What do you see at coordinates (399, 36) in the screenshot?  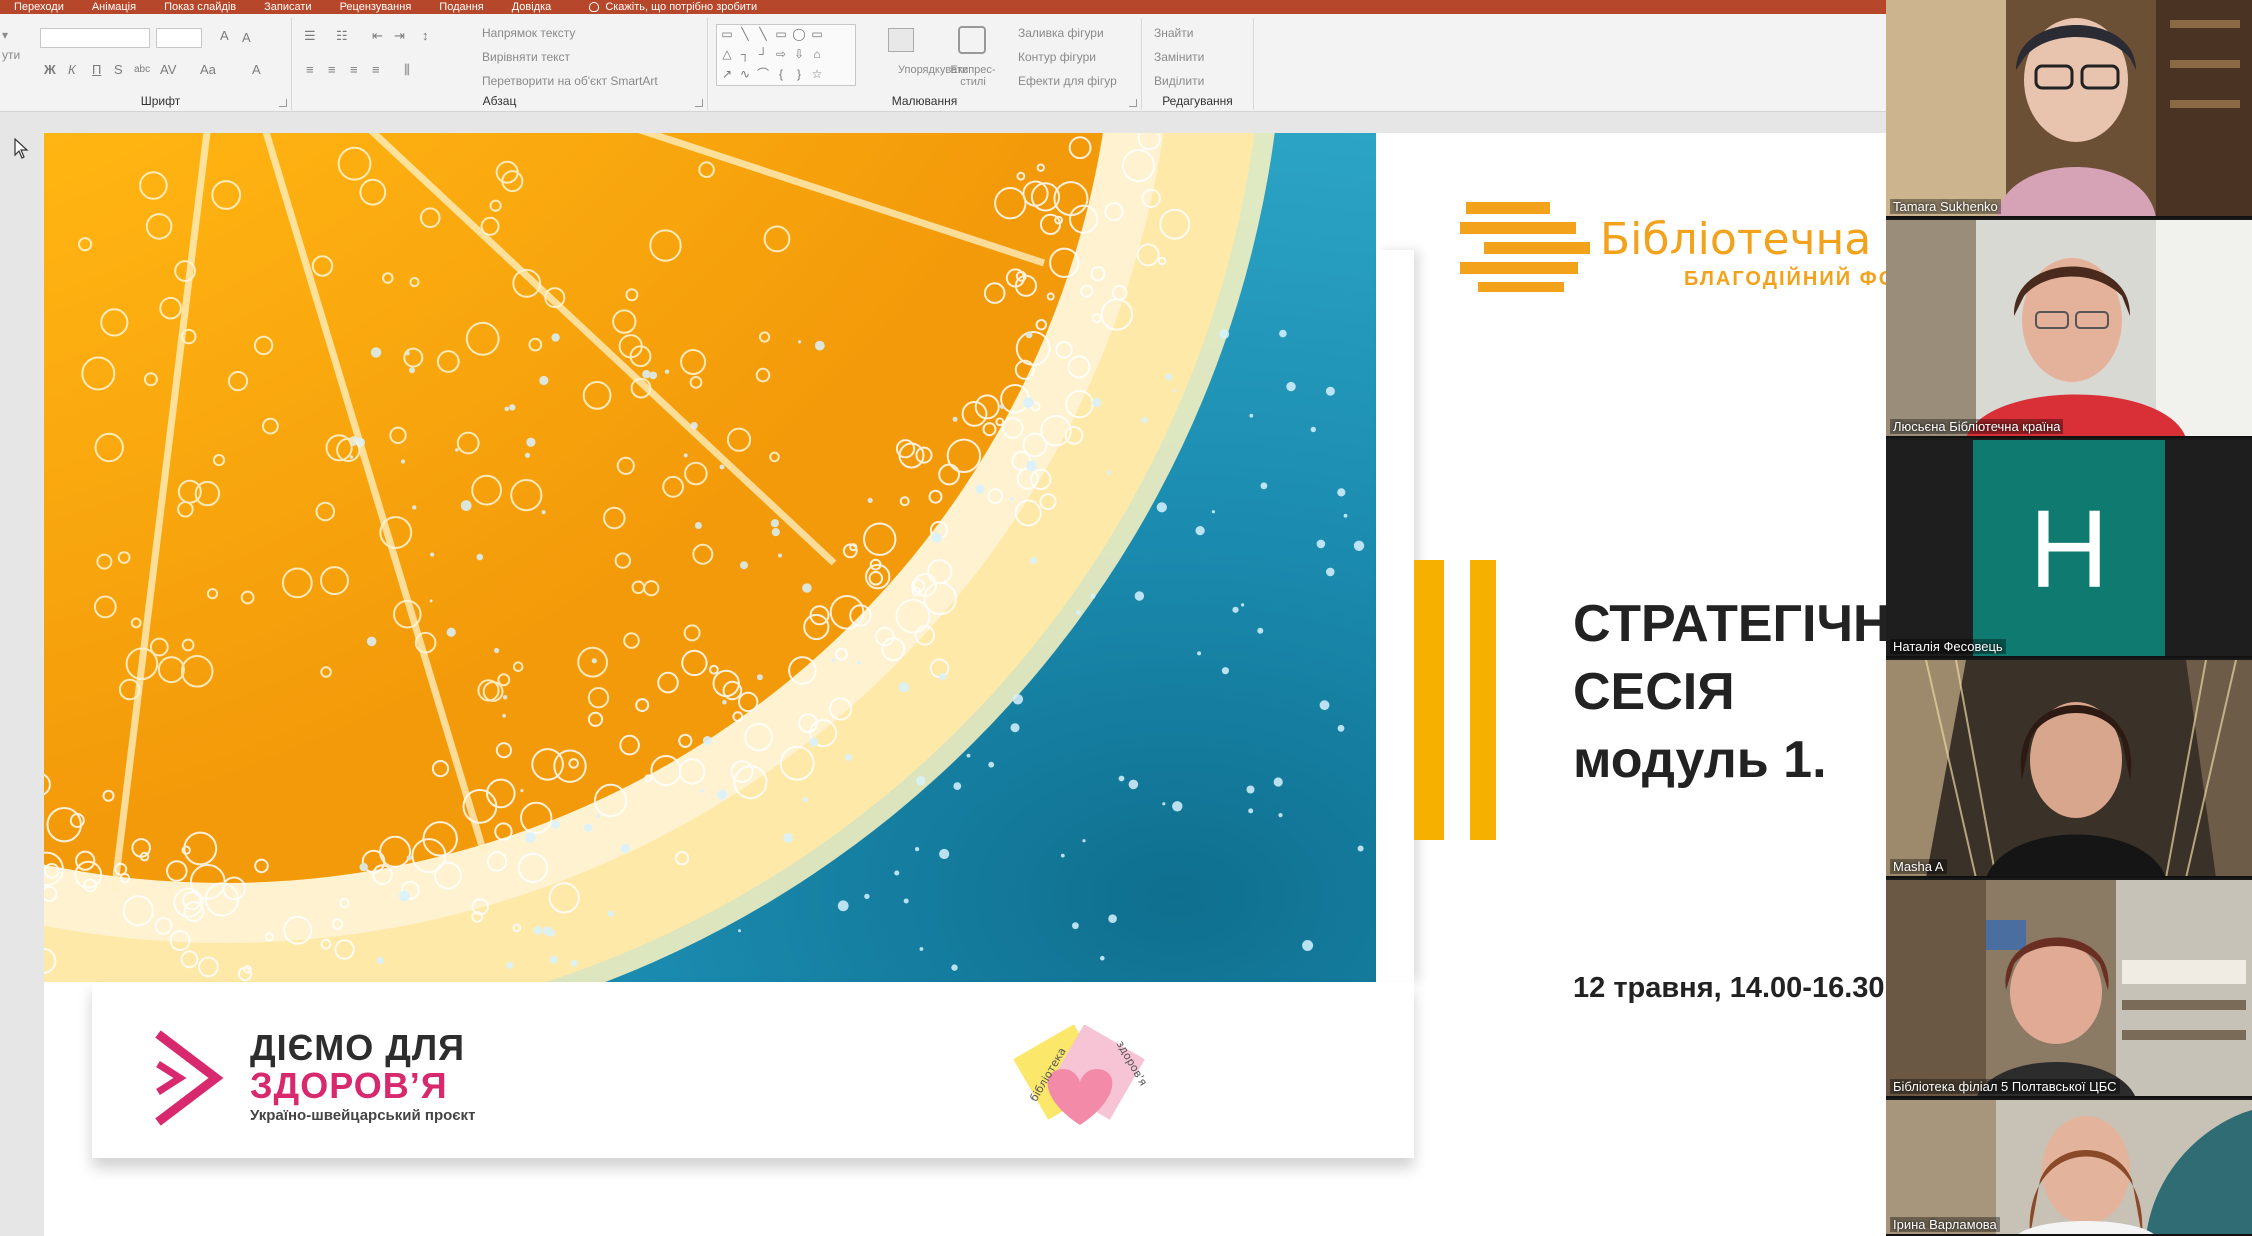 I see `increase-indent-icon: ⇥` at bounding box center [399, 36].